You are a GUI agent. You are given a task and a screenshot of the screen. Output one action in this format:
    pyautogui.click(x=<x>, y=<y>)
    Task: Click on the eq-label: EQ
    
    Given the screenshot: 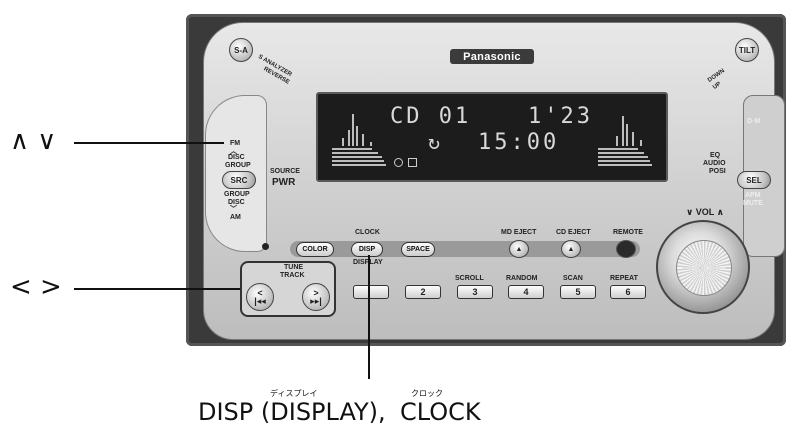 What is the action you would take?
    pyautogui.click(x=715, y=155)
    